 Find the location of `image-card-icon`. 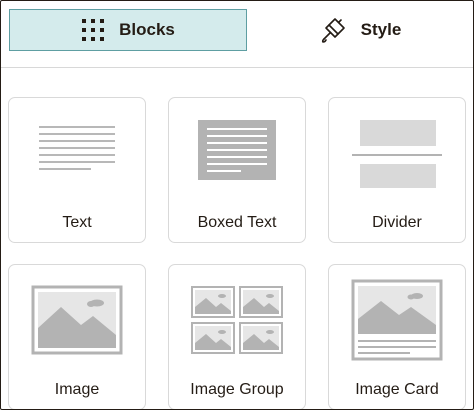

image-card-icon is located at coordinates (397, 320).